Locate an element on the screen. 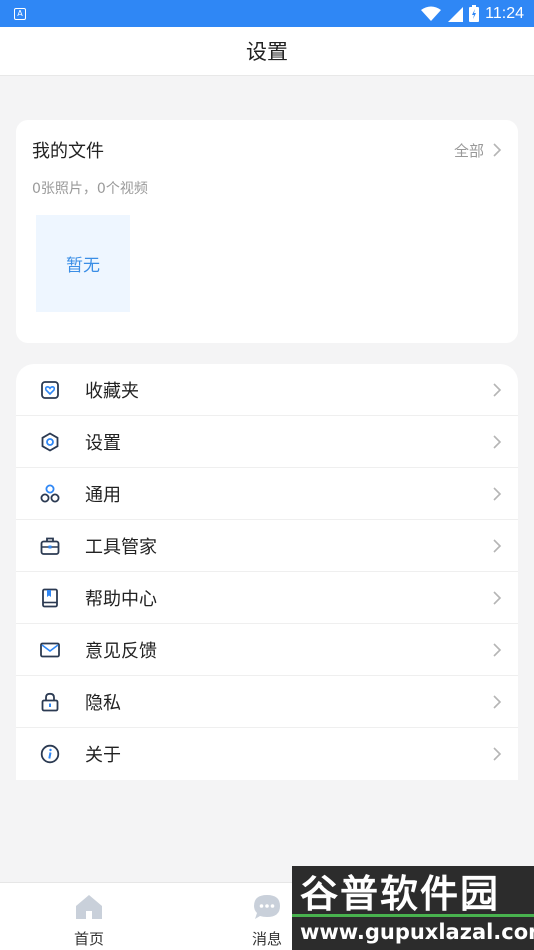  menu-item-favorites: 收藏夹 is located at coordinates (267, 390).